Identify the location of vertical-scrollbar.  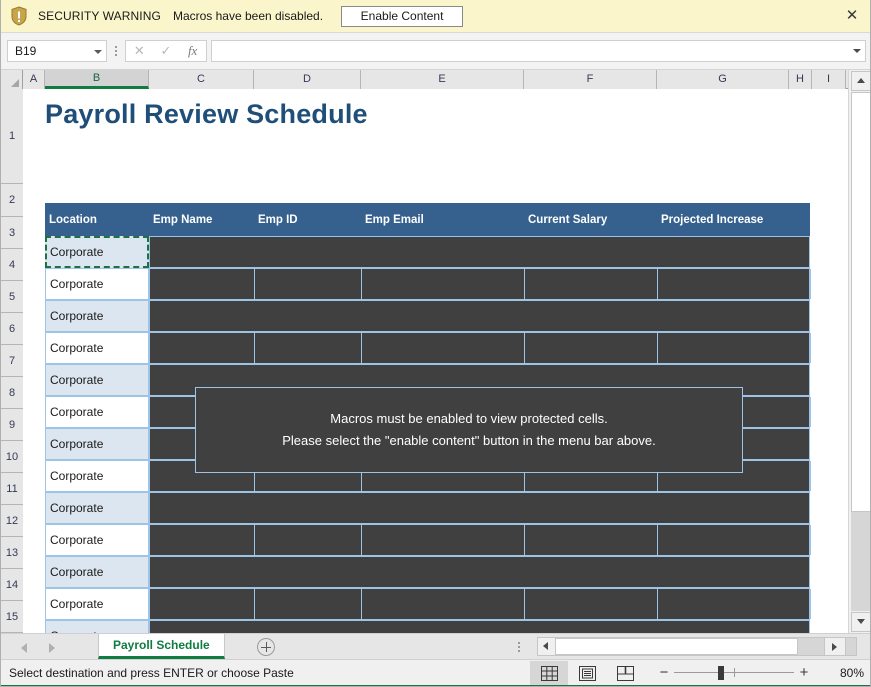
(859, 351).